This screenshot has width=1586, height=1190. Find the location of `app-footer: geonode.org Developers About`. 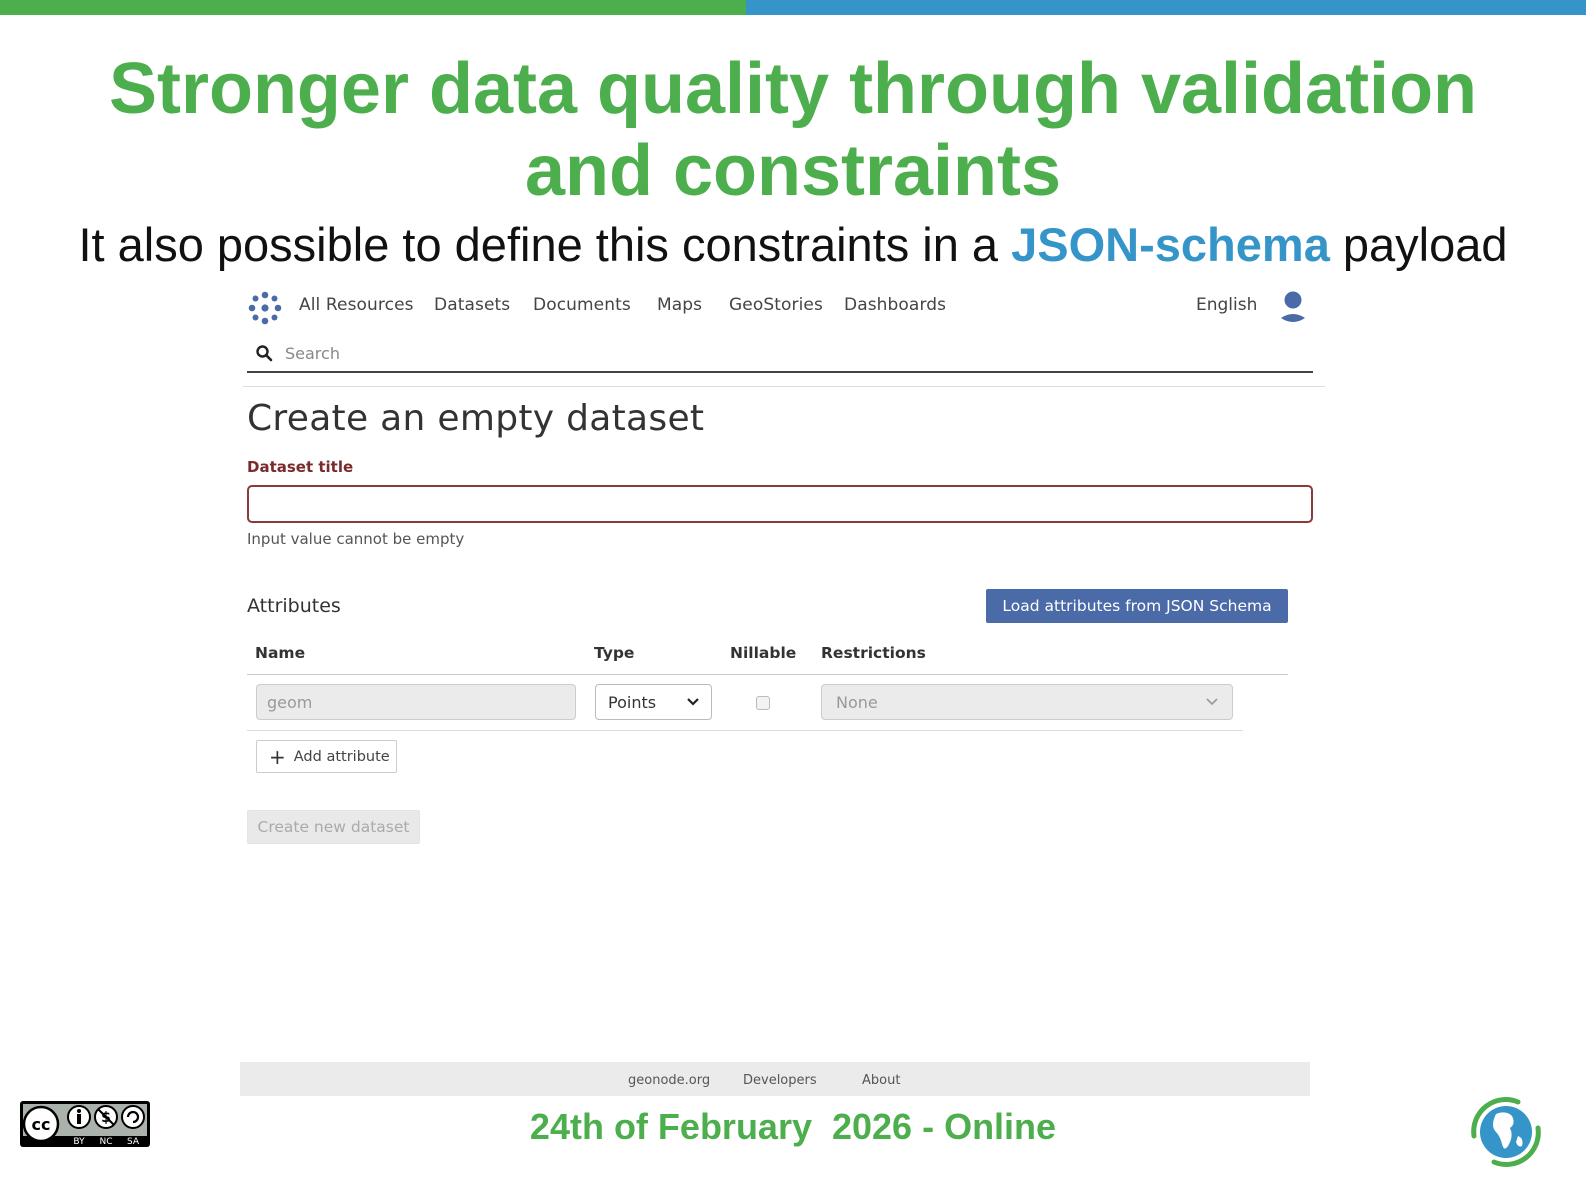

app-footer: geonode.org Developers About is located at coordinates (775, 1079).